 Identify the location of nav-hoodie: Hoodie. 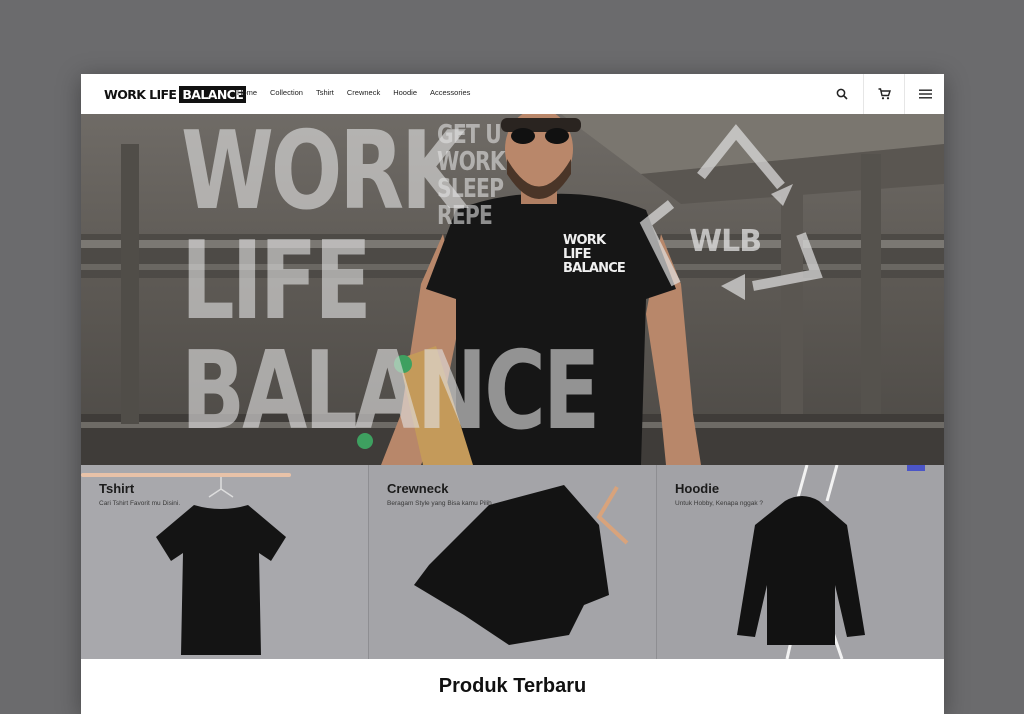
(405, 92).